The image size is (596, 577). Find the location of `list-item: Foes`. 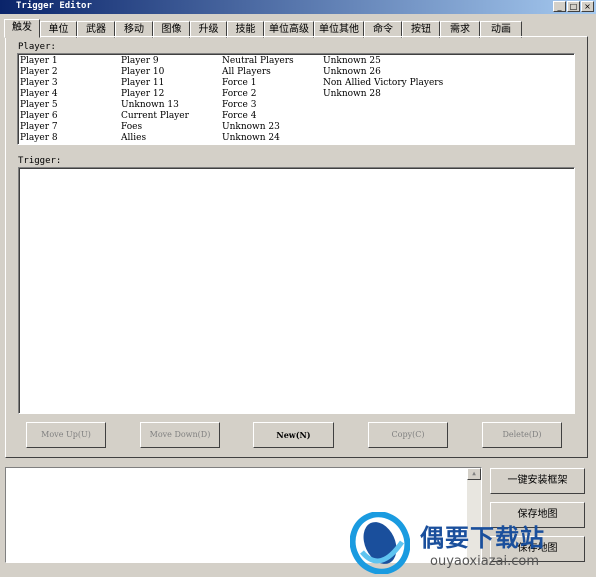

list-item: Foes is located at coordinates (155, 127).